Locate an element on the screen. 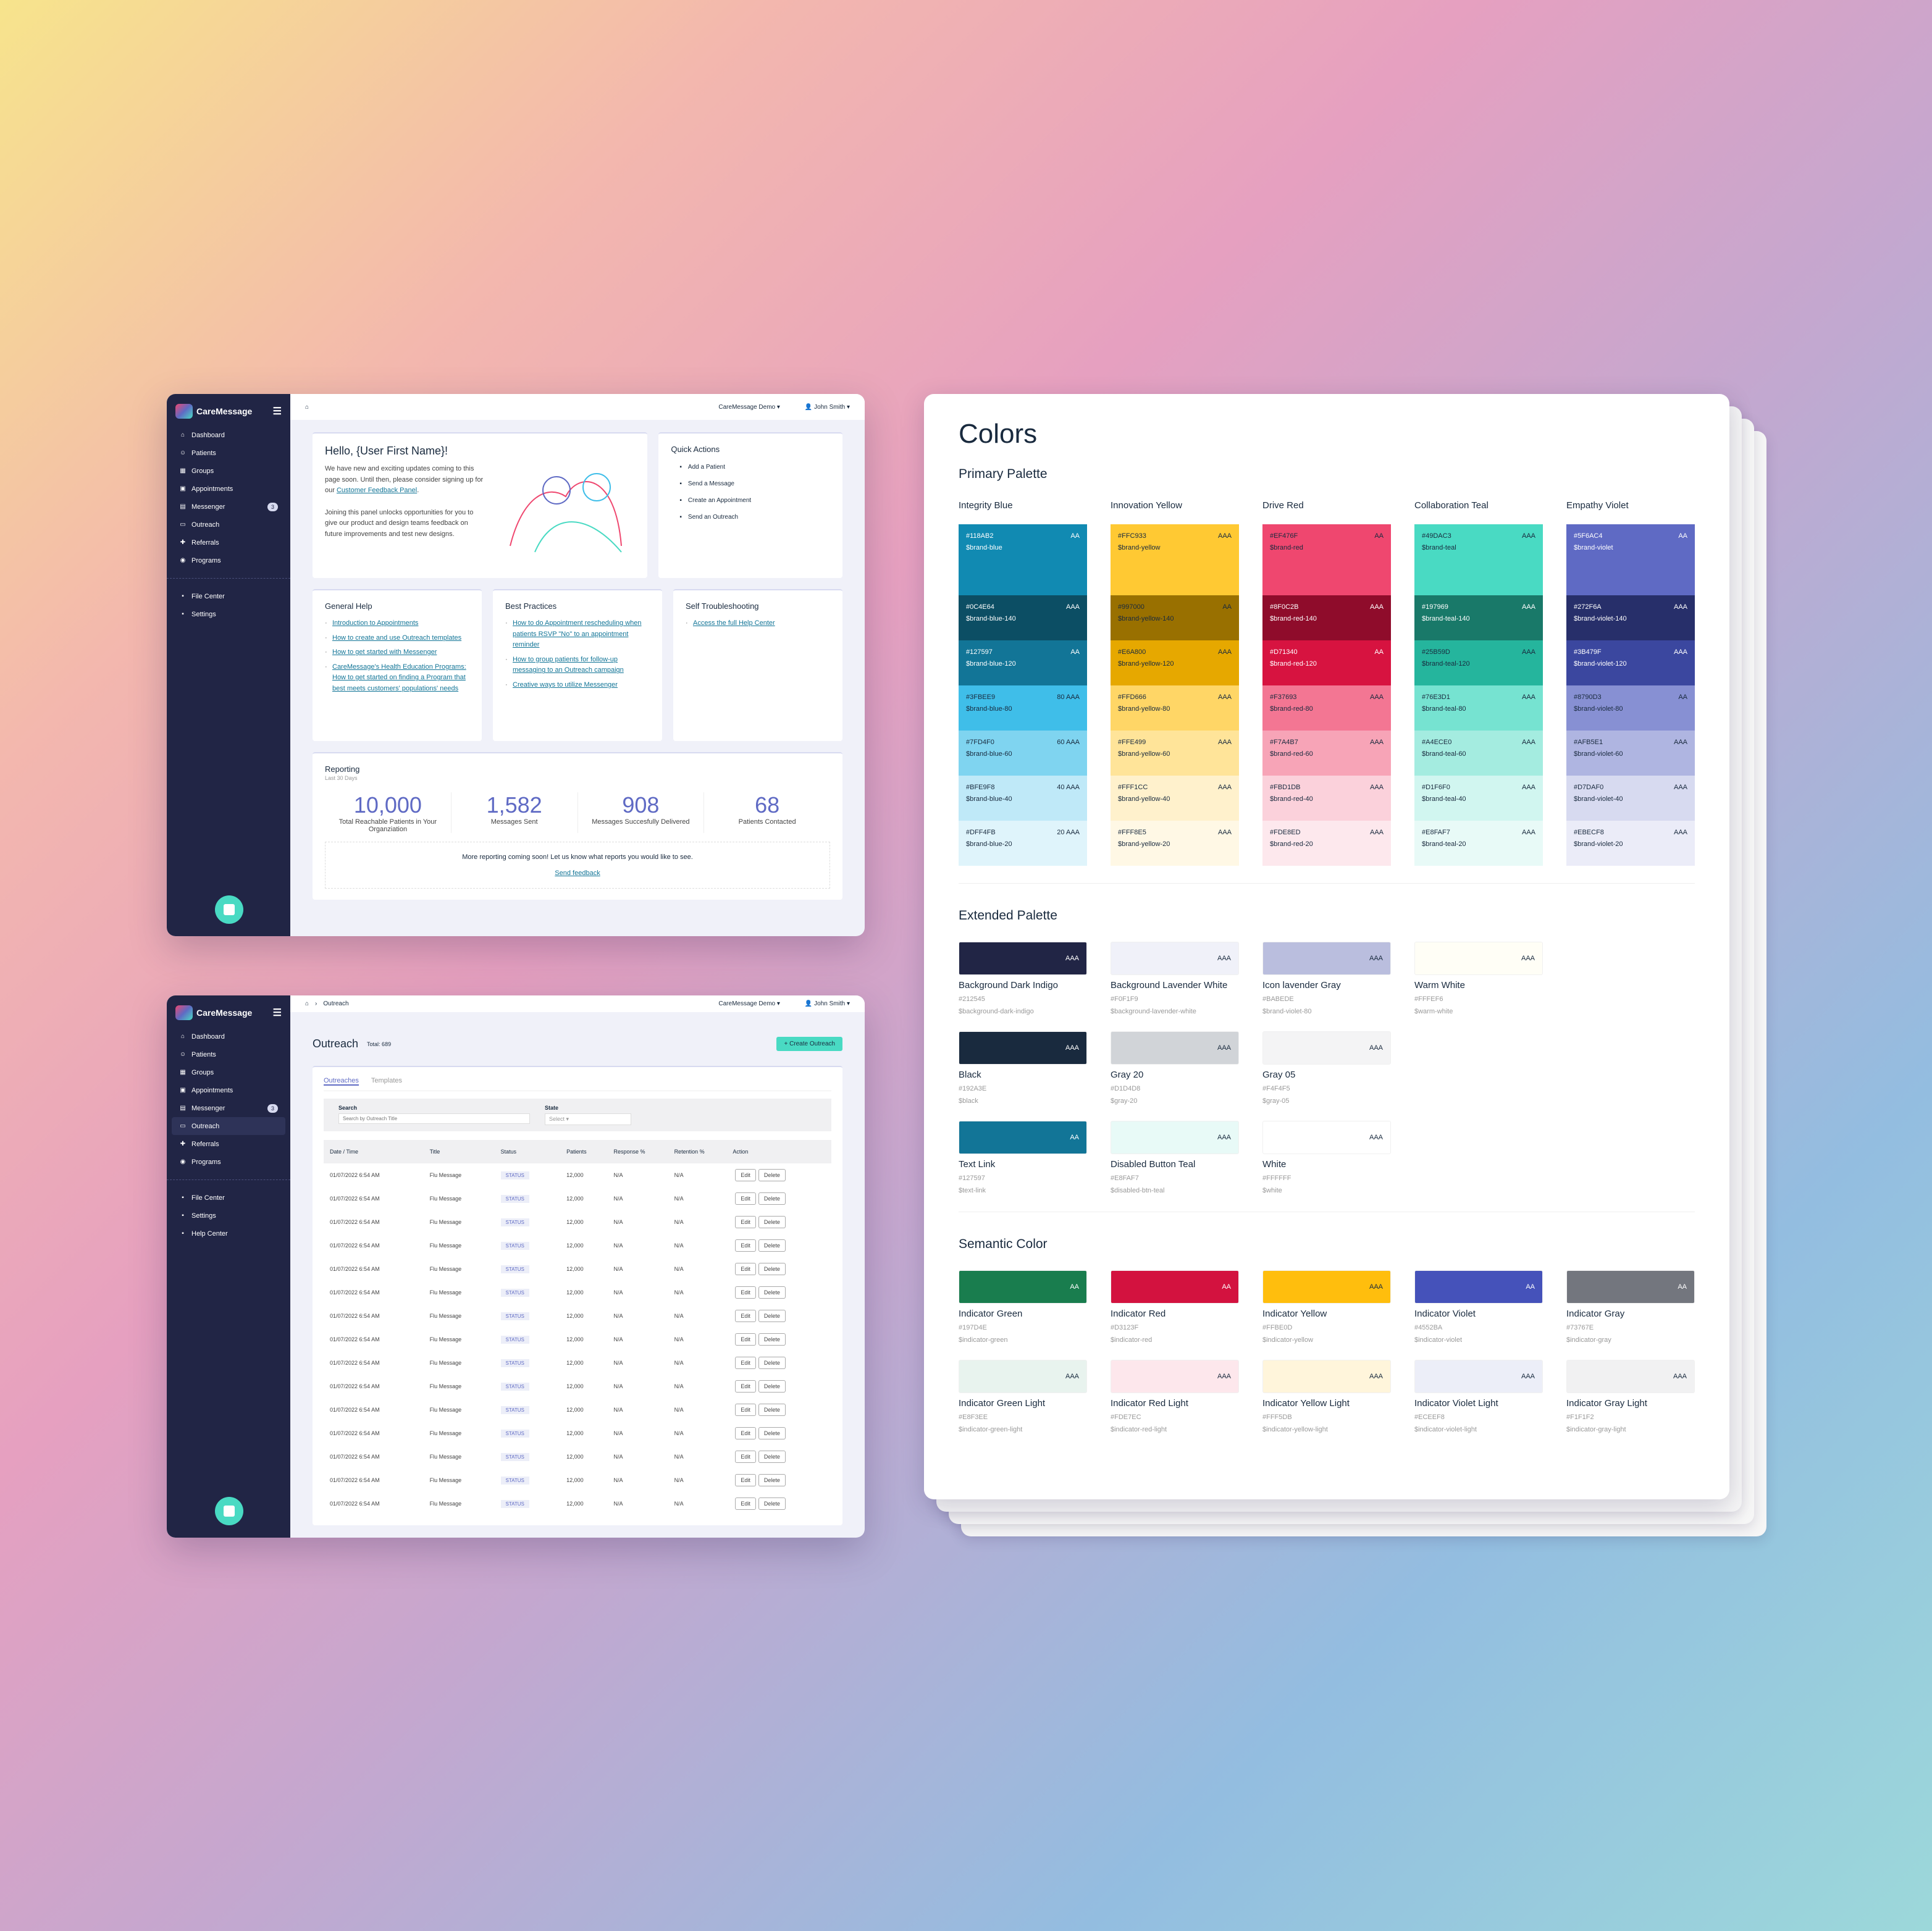 The image size is (1932, 1931). tab-outreaches: Outreaches is located at coordinates (341, 1082).